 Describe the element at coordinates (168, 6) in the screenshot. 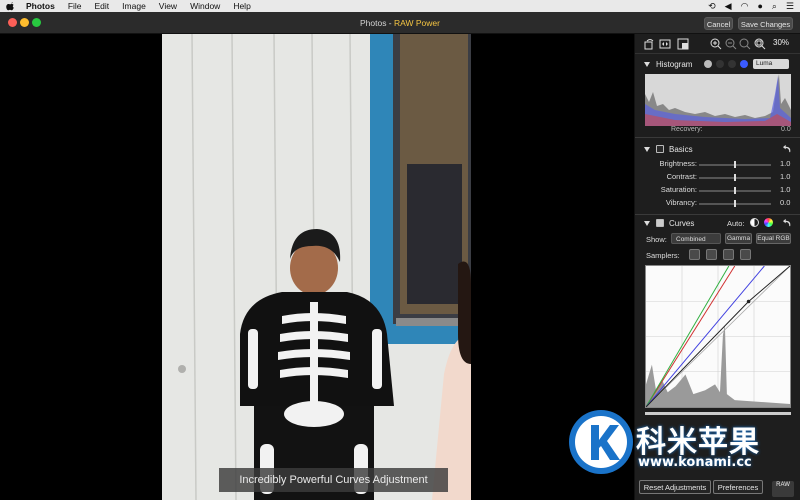

I see `menu-view: View` at that location.